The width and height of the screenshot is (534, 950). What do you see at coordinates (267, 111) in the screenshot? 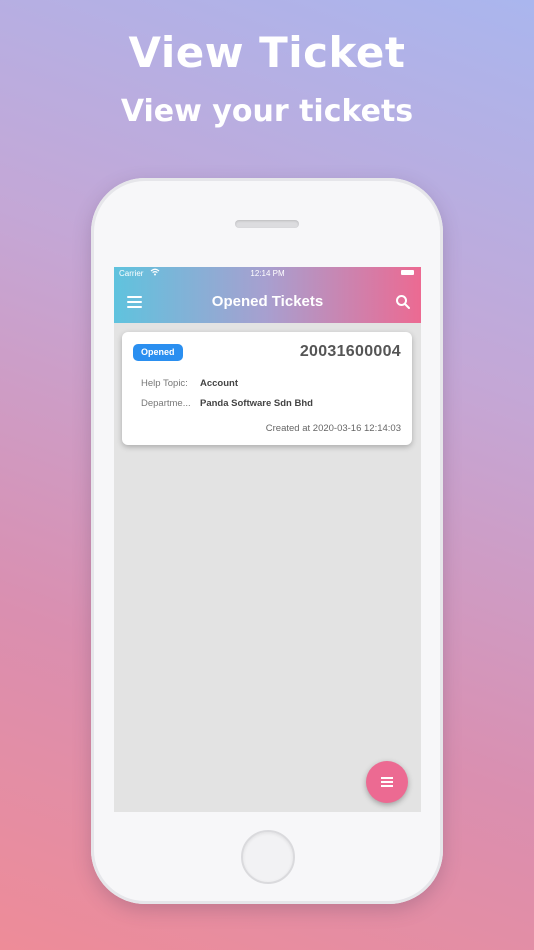
I see `promo-subtitle: View your tickets` at bounding box center [267, 111].